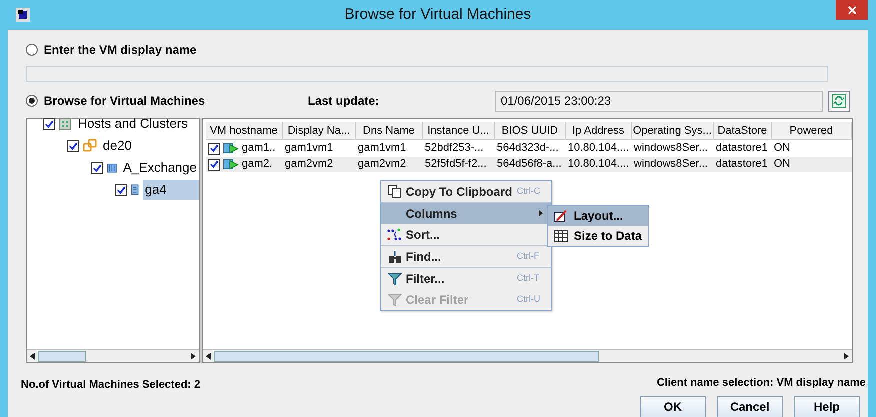 This screenshot has width=876, height=417. What do you see at coordinates (23, 15) in the screenshot?
I see `app-icon` at bounding box center [23, 15].